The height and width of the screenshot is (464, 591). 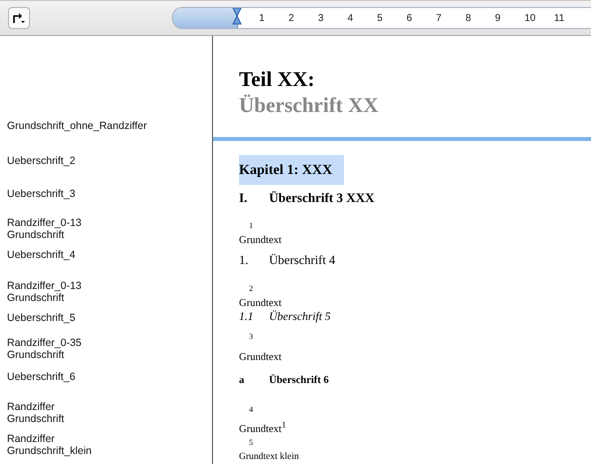 I want to click on ruler-number: 5, so click(x=380, y=18).